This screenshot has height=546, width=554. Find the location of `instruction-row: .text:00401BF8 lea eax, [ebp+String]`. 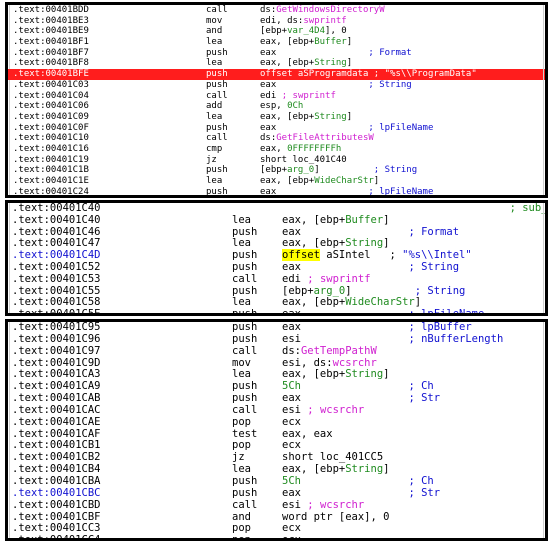

instruction-row: .text:00401BF8 lea eax, [ebp+String] is located at coordinates (276, 63).